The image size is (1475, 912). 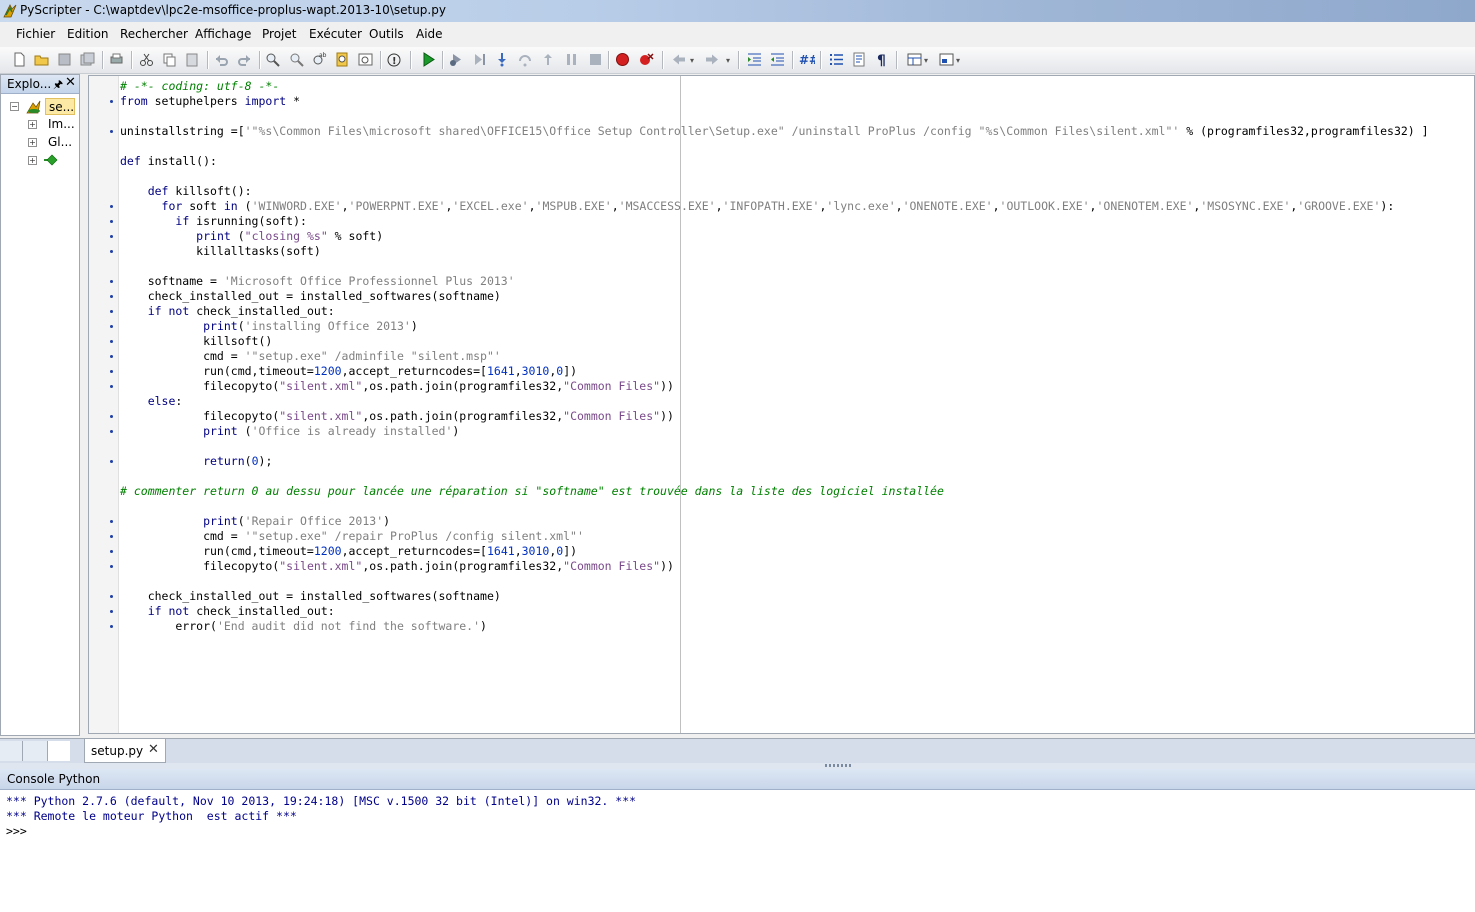 What do you see at coordinates (622, 59) in the screenshot?
I see `breakpoint-icon` at bounding box center [622, 59].